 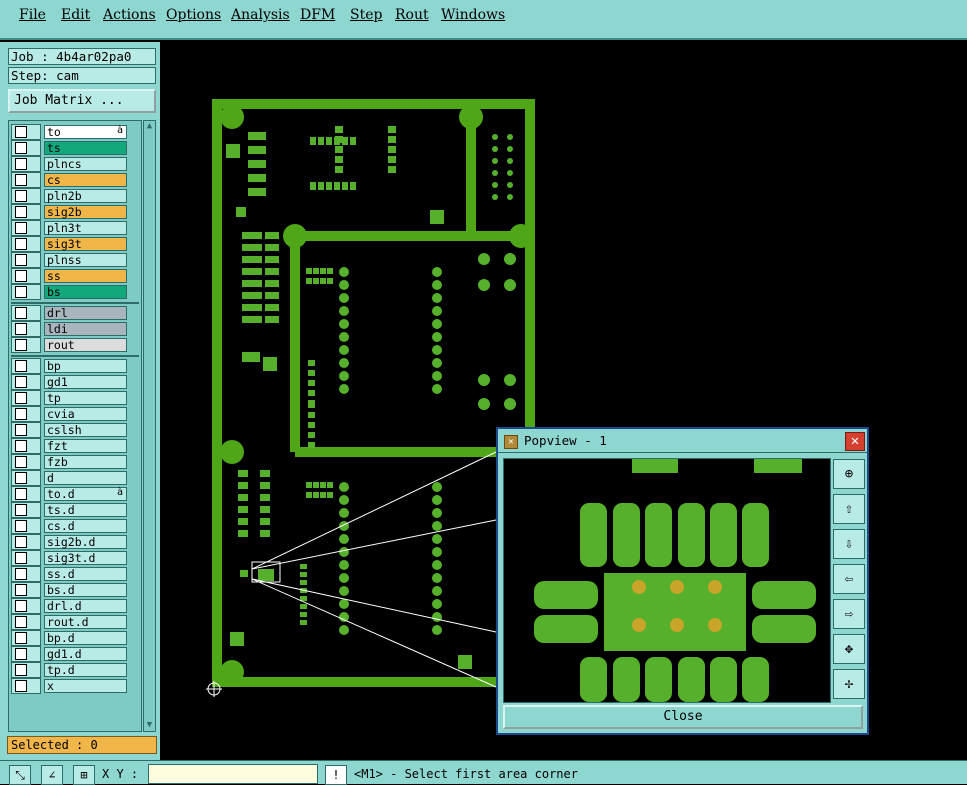 I want to click on layer-name: cs.d, so click(x=85, y=526).